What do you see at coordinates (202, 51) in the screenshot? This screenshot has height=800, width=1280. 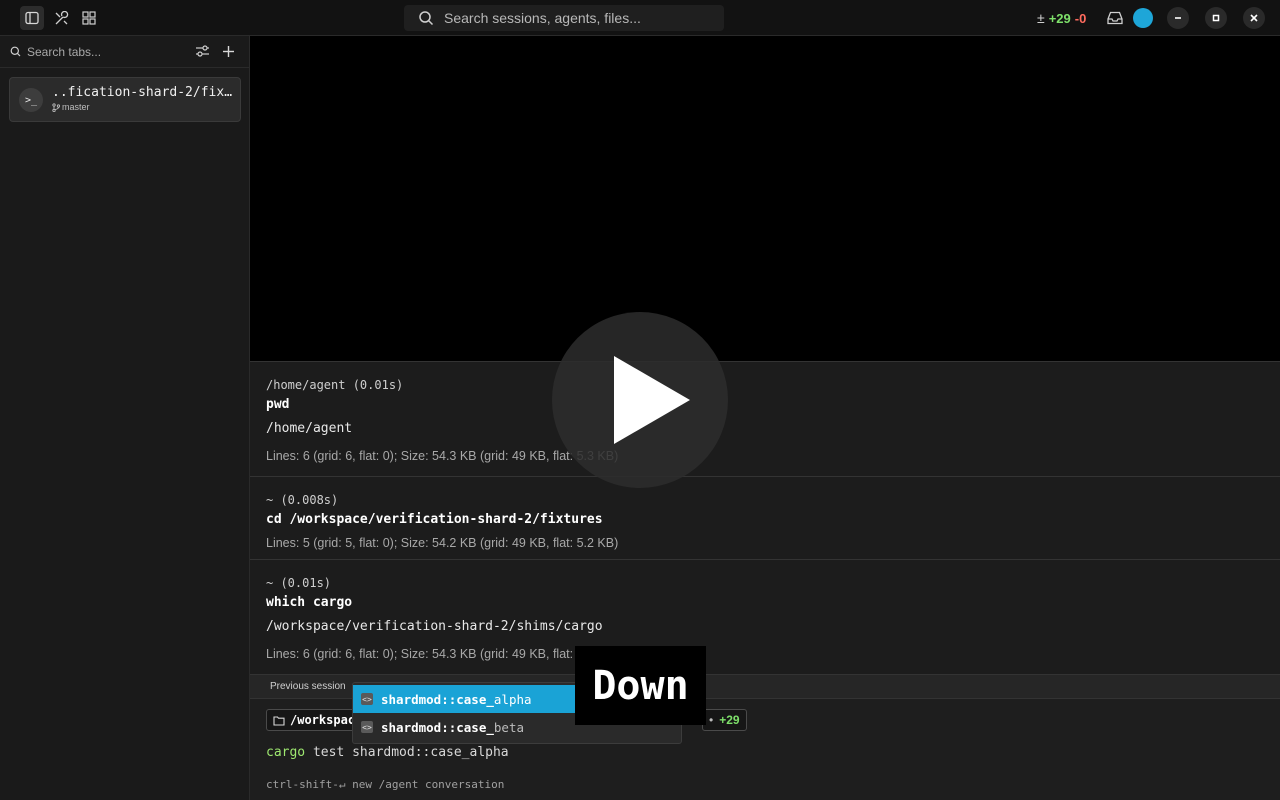 I see `sliders-icon` at bounding box center [202, 51].